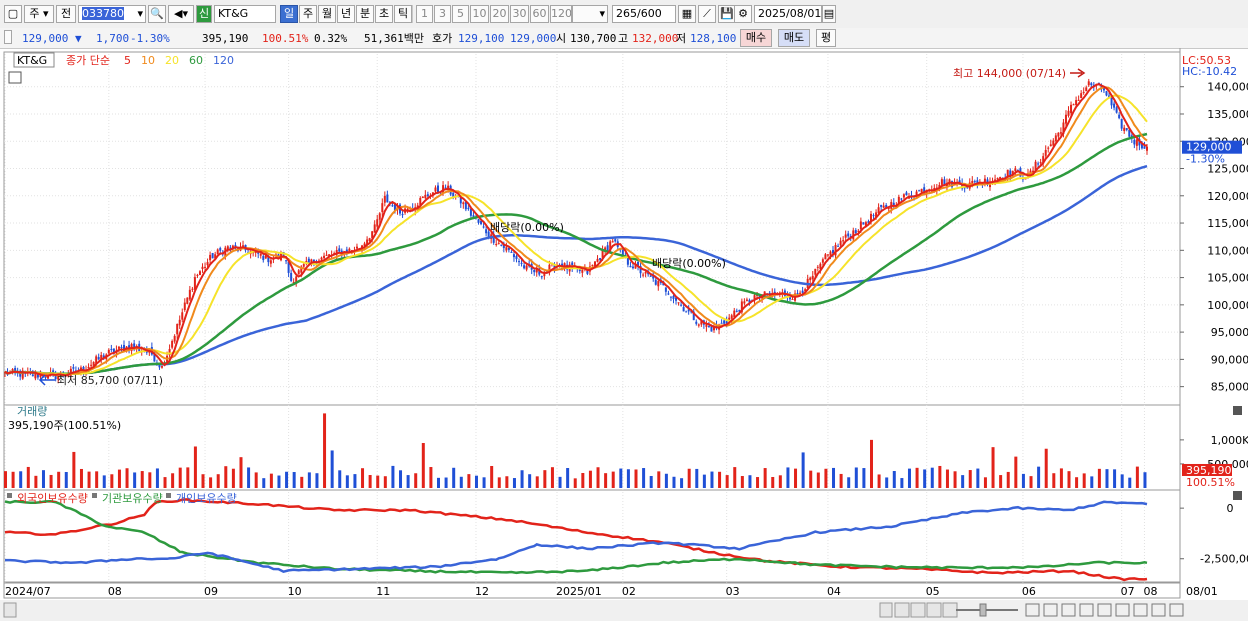 The width and height of the screenshot is (1248, 621). Describe the element at coordinates (590, 14) in the screenshot. I see `custom-interval-select: ▾` at that location.